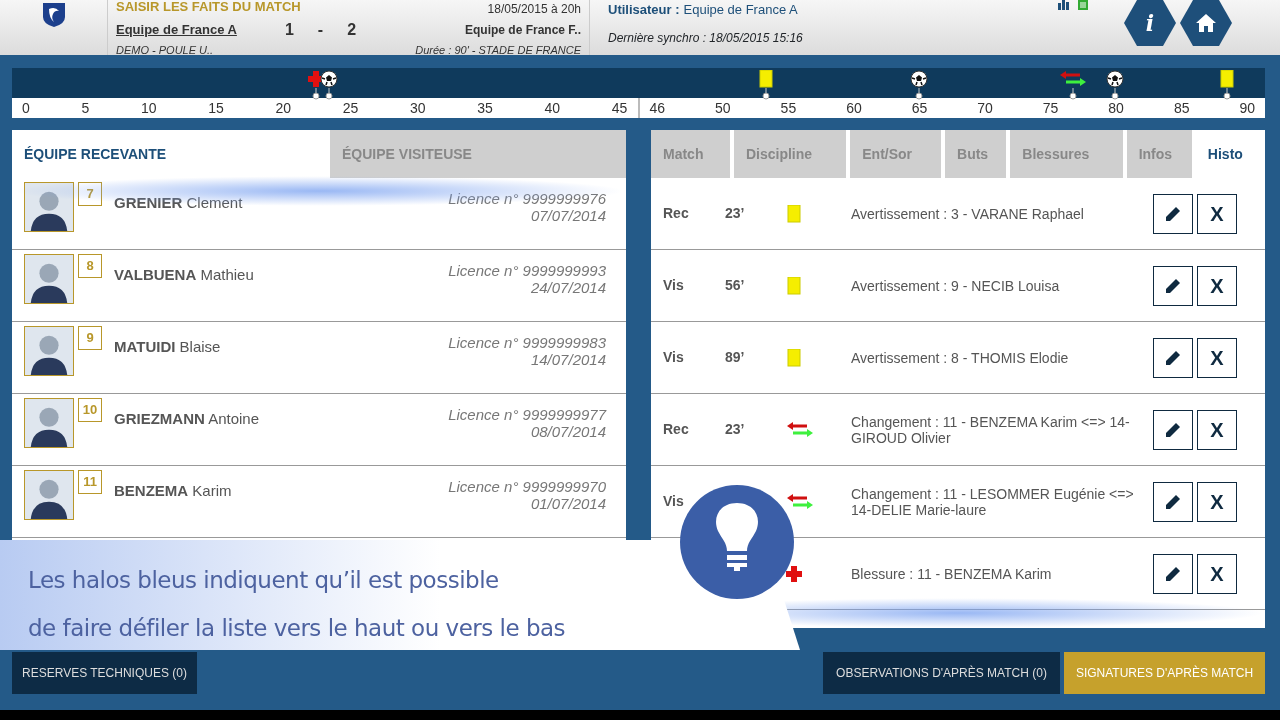  What do you see at coordinates (350, 108) in the screenshot?
I see `tick-label: 25` at bounding box center [350, 108].